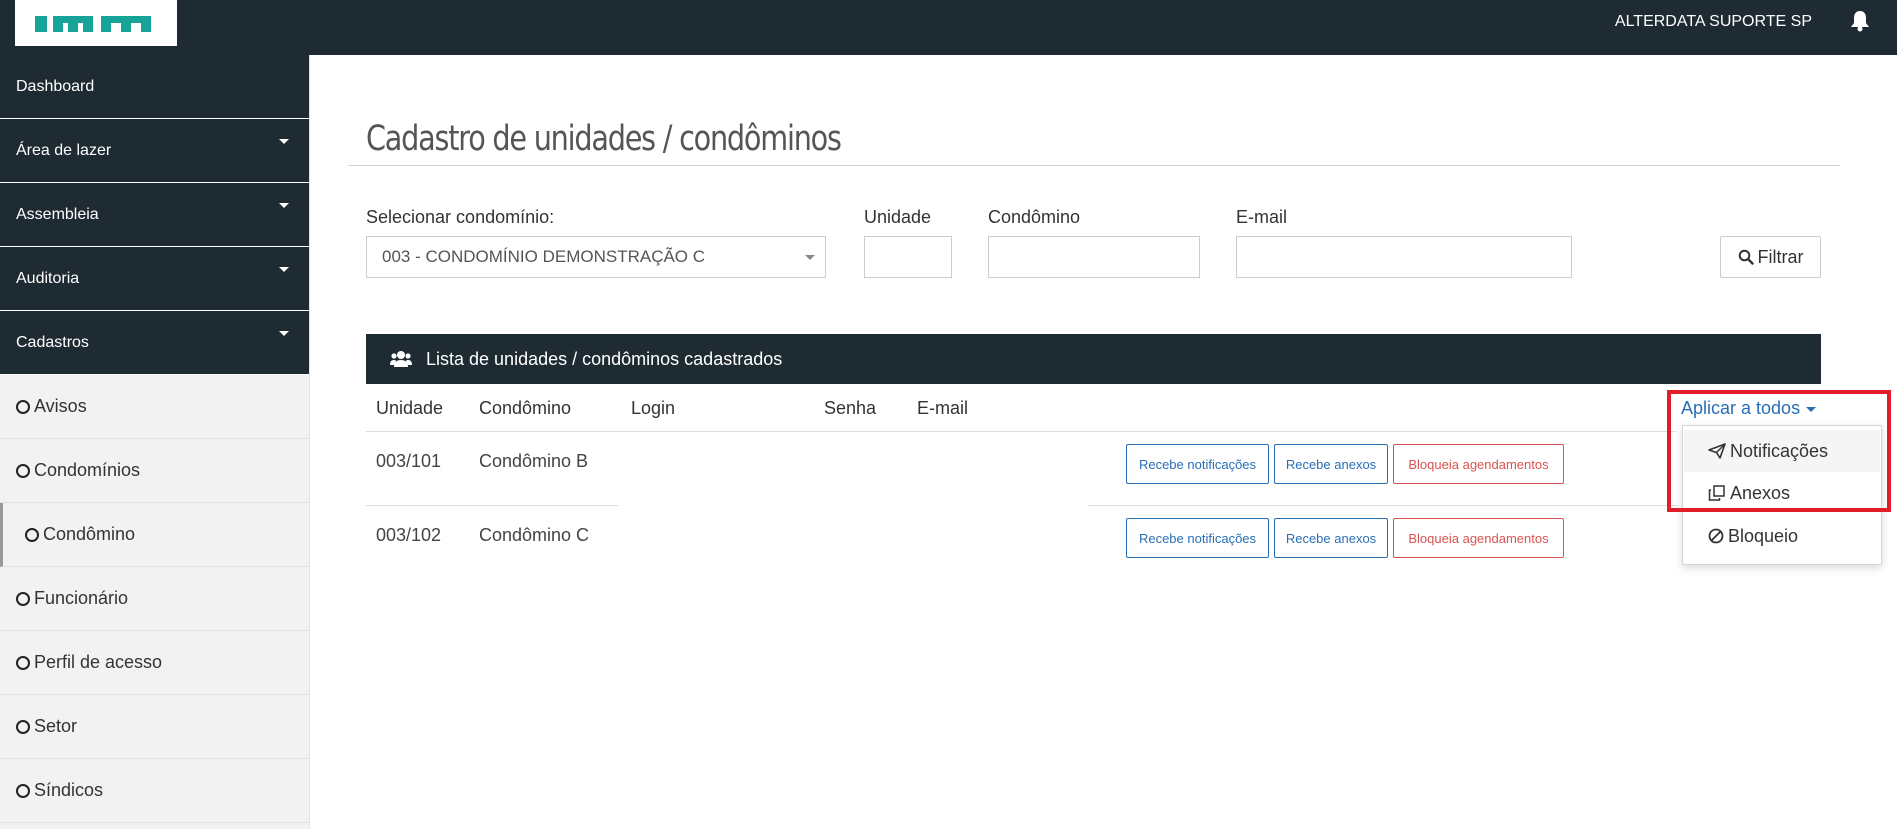 The height and width of the screenshot is (829, 1897). What do you see at coordinates (69, 790) in the screenshot?
I see `sidebar-subitem-label: Síndicos` at bounding box center [69, 790].